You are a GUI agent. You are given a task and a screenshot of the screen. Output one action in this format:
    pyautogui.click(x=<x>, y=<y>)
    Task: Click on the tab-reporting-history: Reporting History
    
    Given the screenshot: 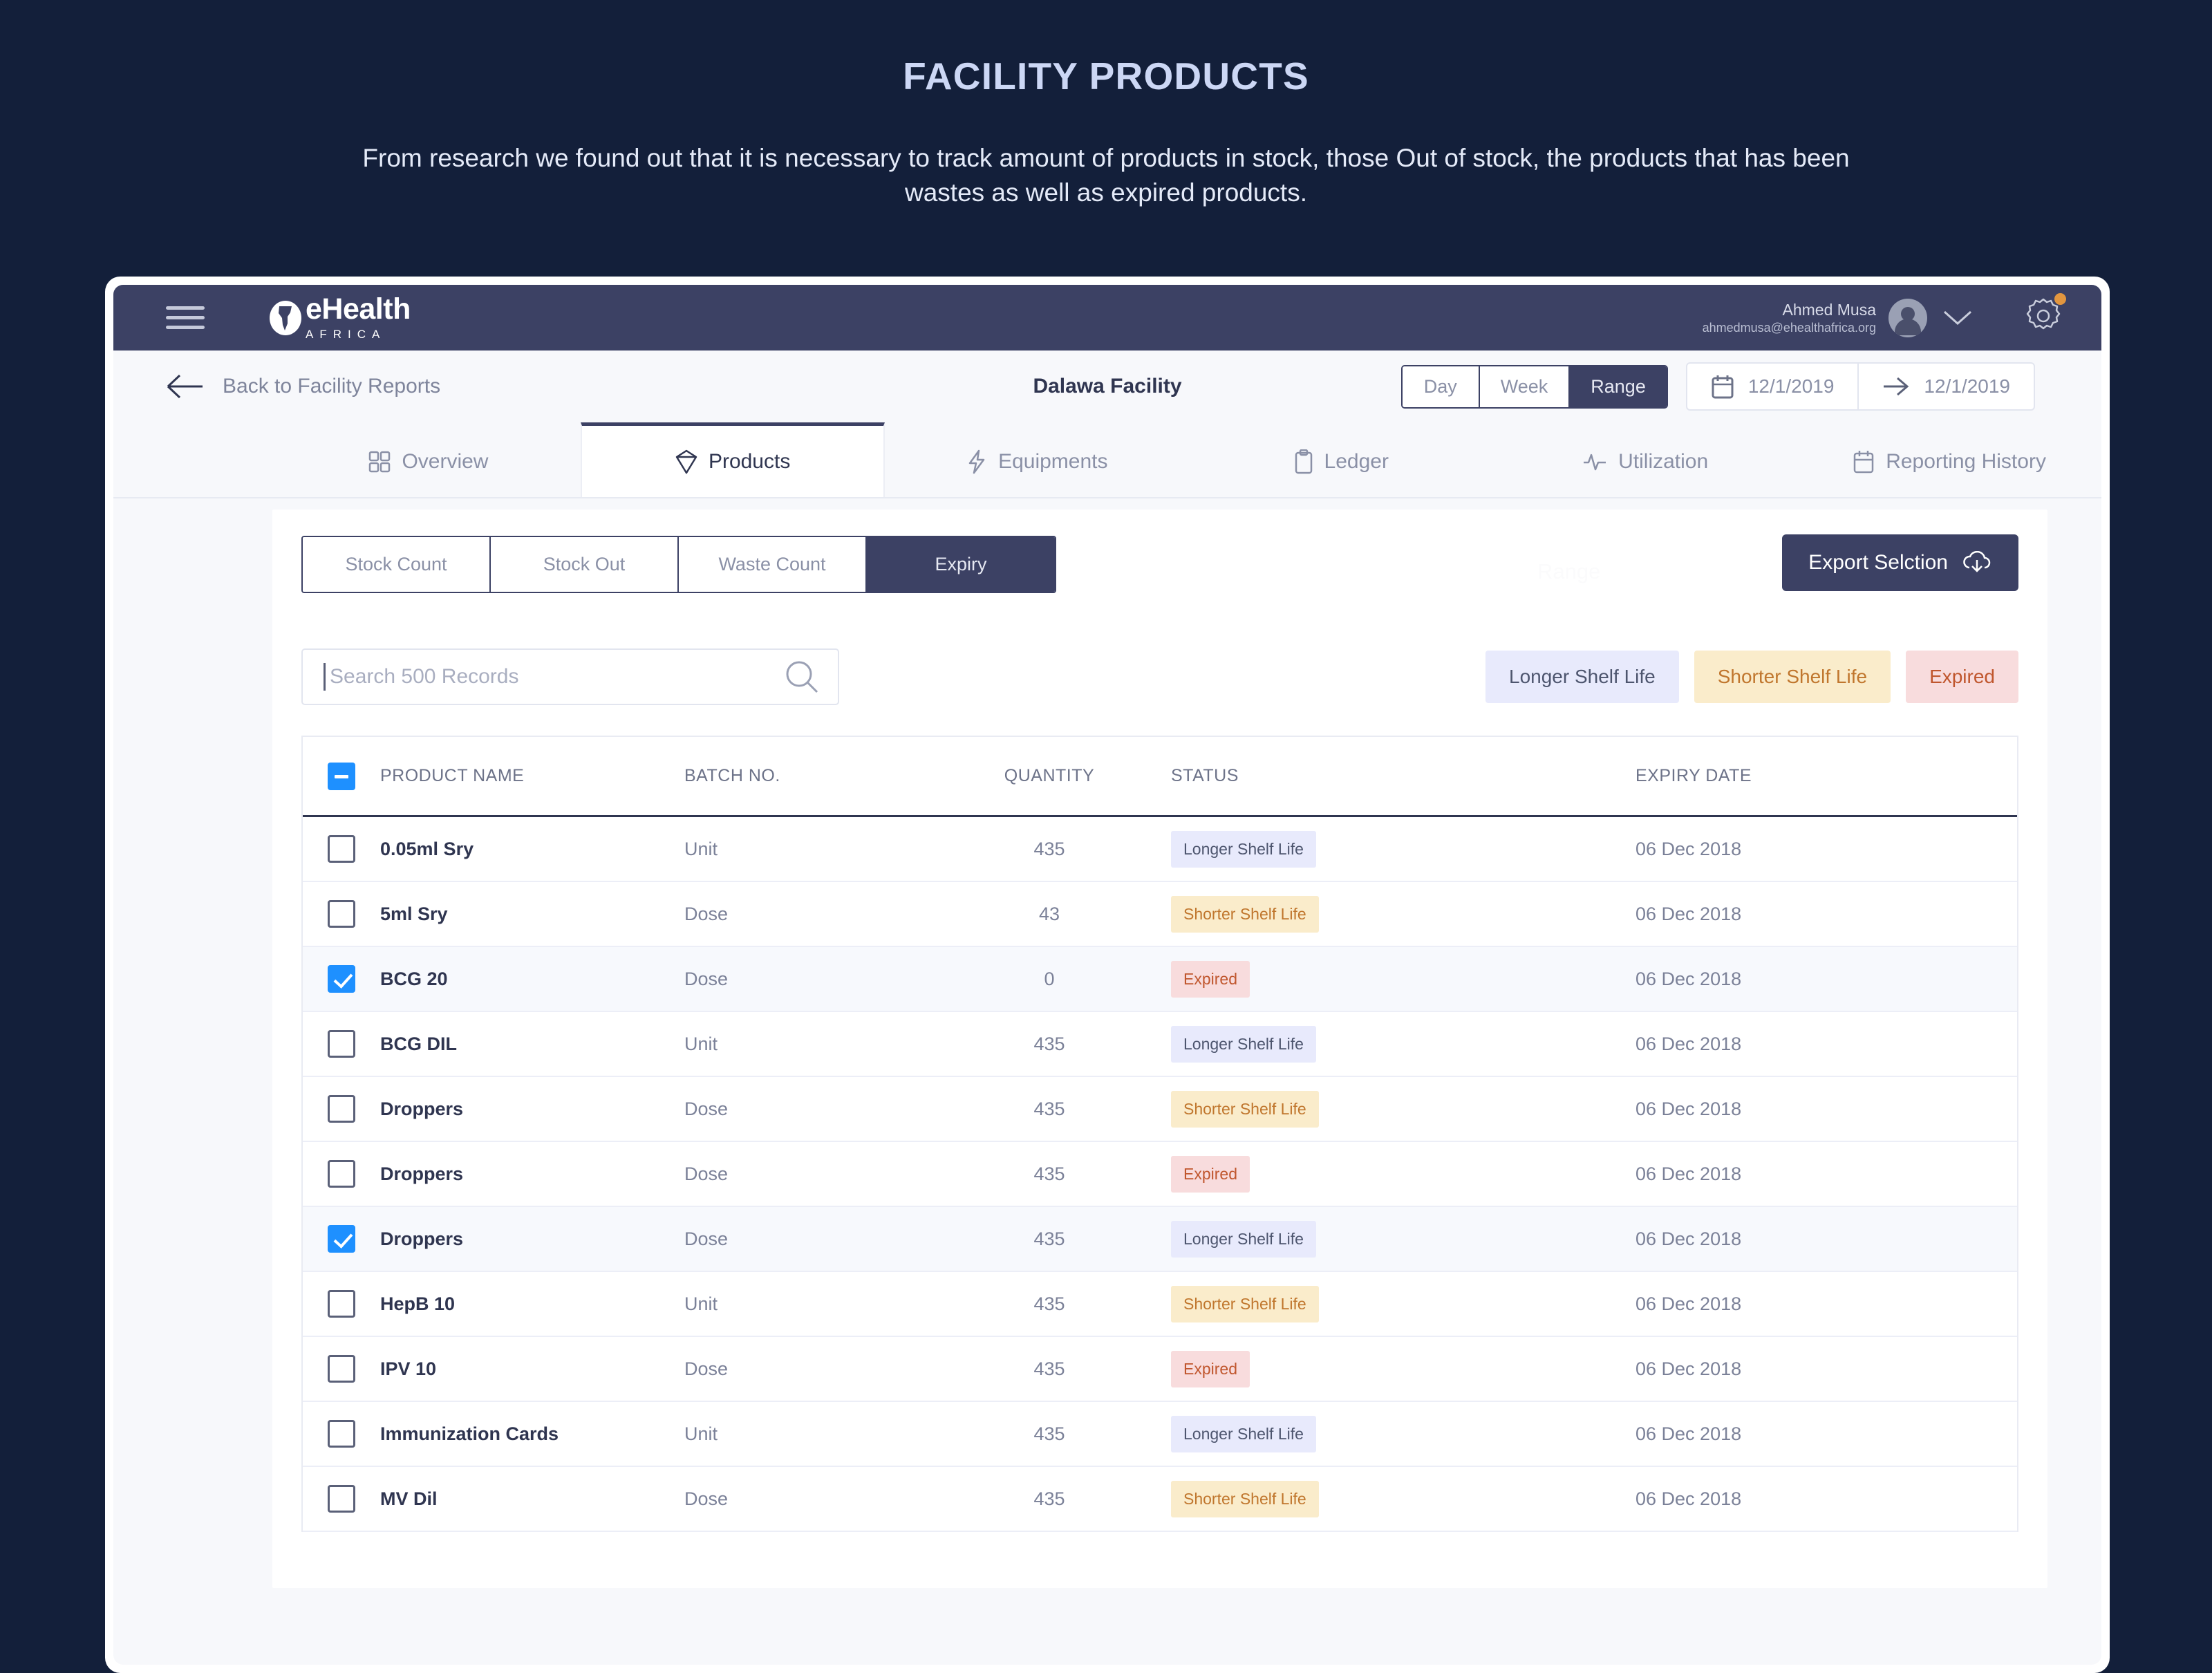 What is the action you would take?
    pyautogui.click(x=1949, y=459)
    